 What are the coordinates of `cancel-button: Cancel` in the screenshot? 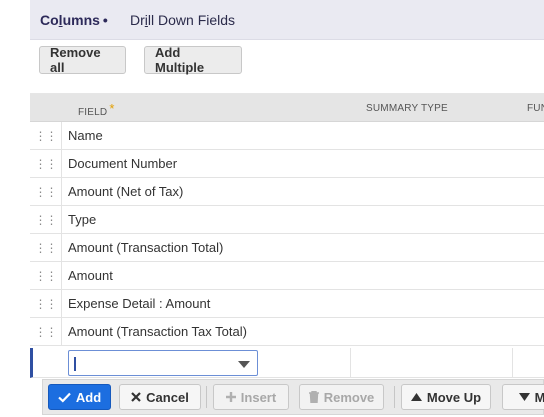 It's located at (160, 397).